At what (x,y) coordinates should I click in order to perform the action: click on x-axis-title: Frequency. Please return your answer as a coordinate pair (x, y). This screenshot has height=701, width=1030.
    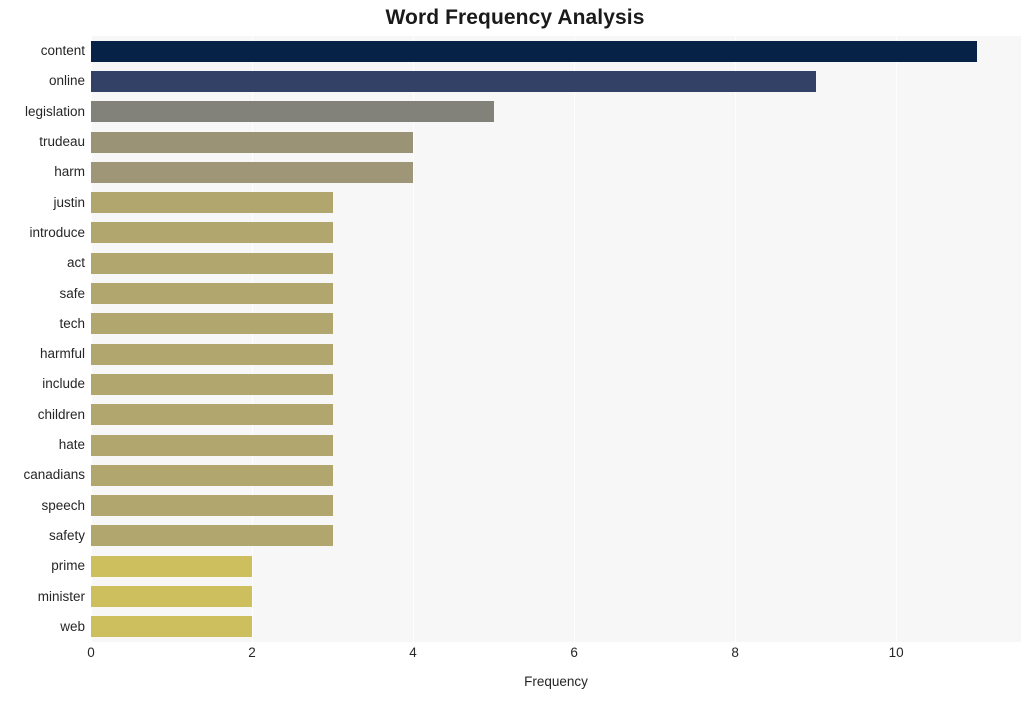
    Looking at the image, I should click on (556, 681).